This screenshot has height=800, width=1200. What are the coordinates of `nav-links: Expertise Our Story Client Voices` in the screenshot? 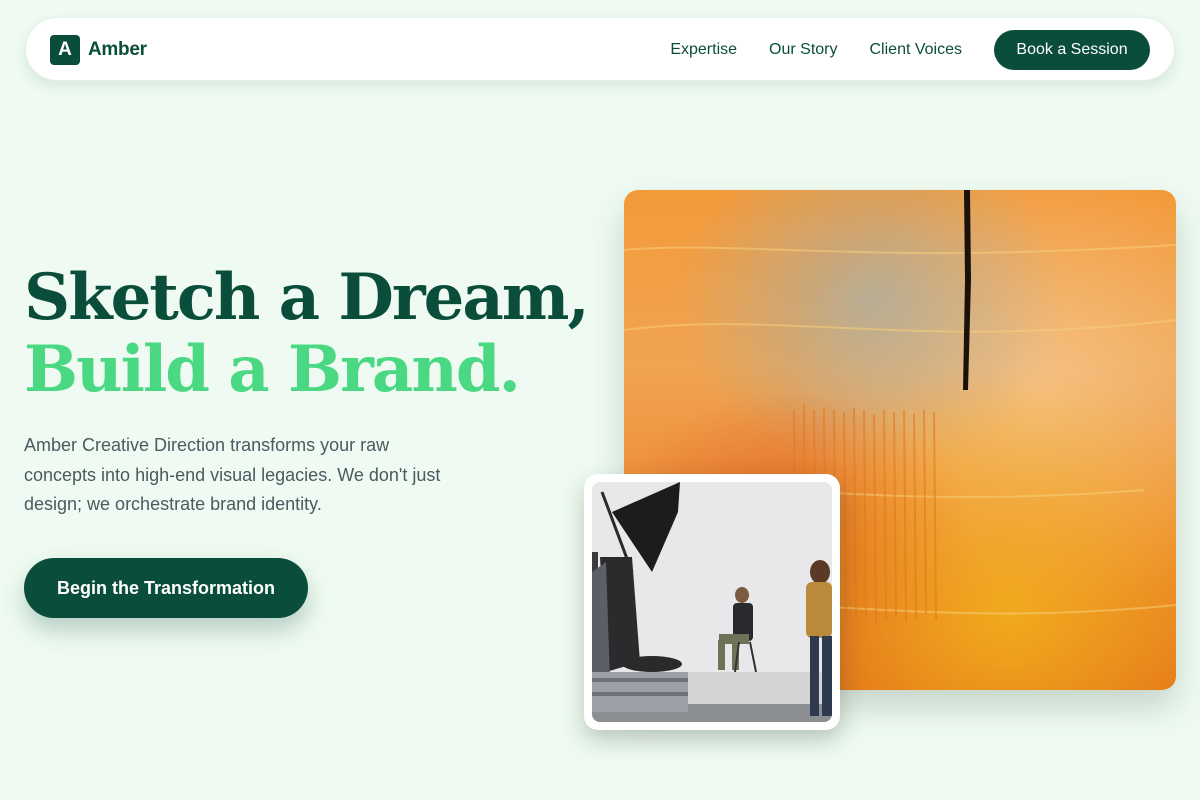 It's located at (800, 50).